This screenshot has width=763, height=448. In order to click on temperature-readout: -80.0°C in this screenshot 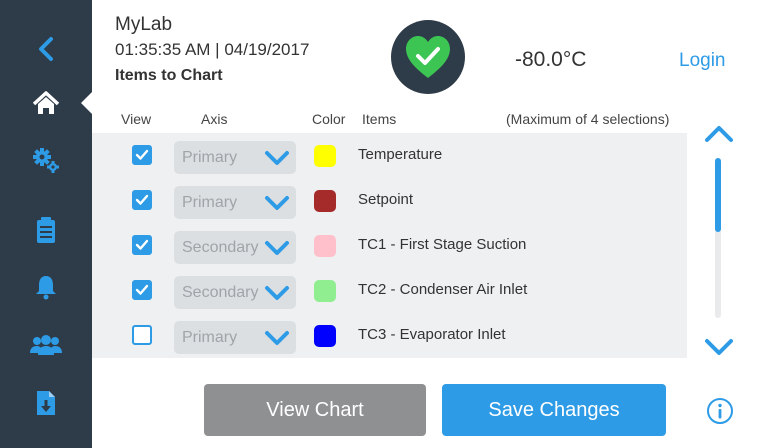, I will do `click(551, 59)`.